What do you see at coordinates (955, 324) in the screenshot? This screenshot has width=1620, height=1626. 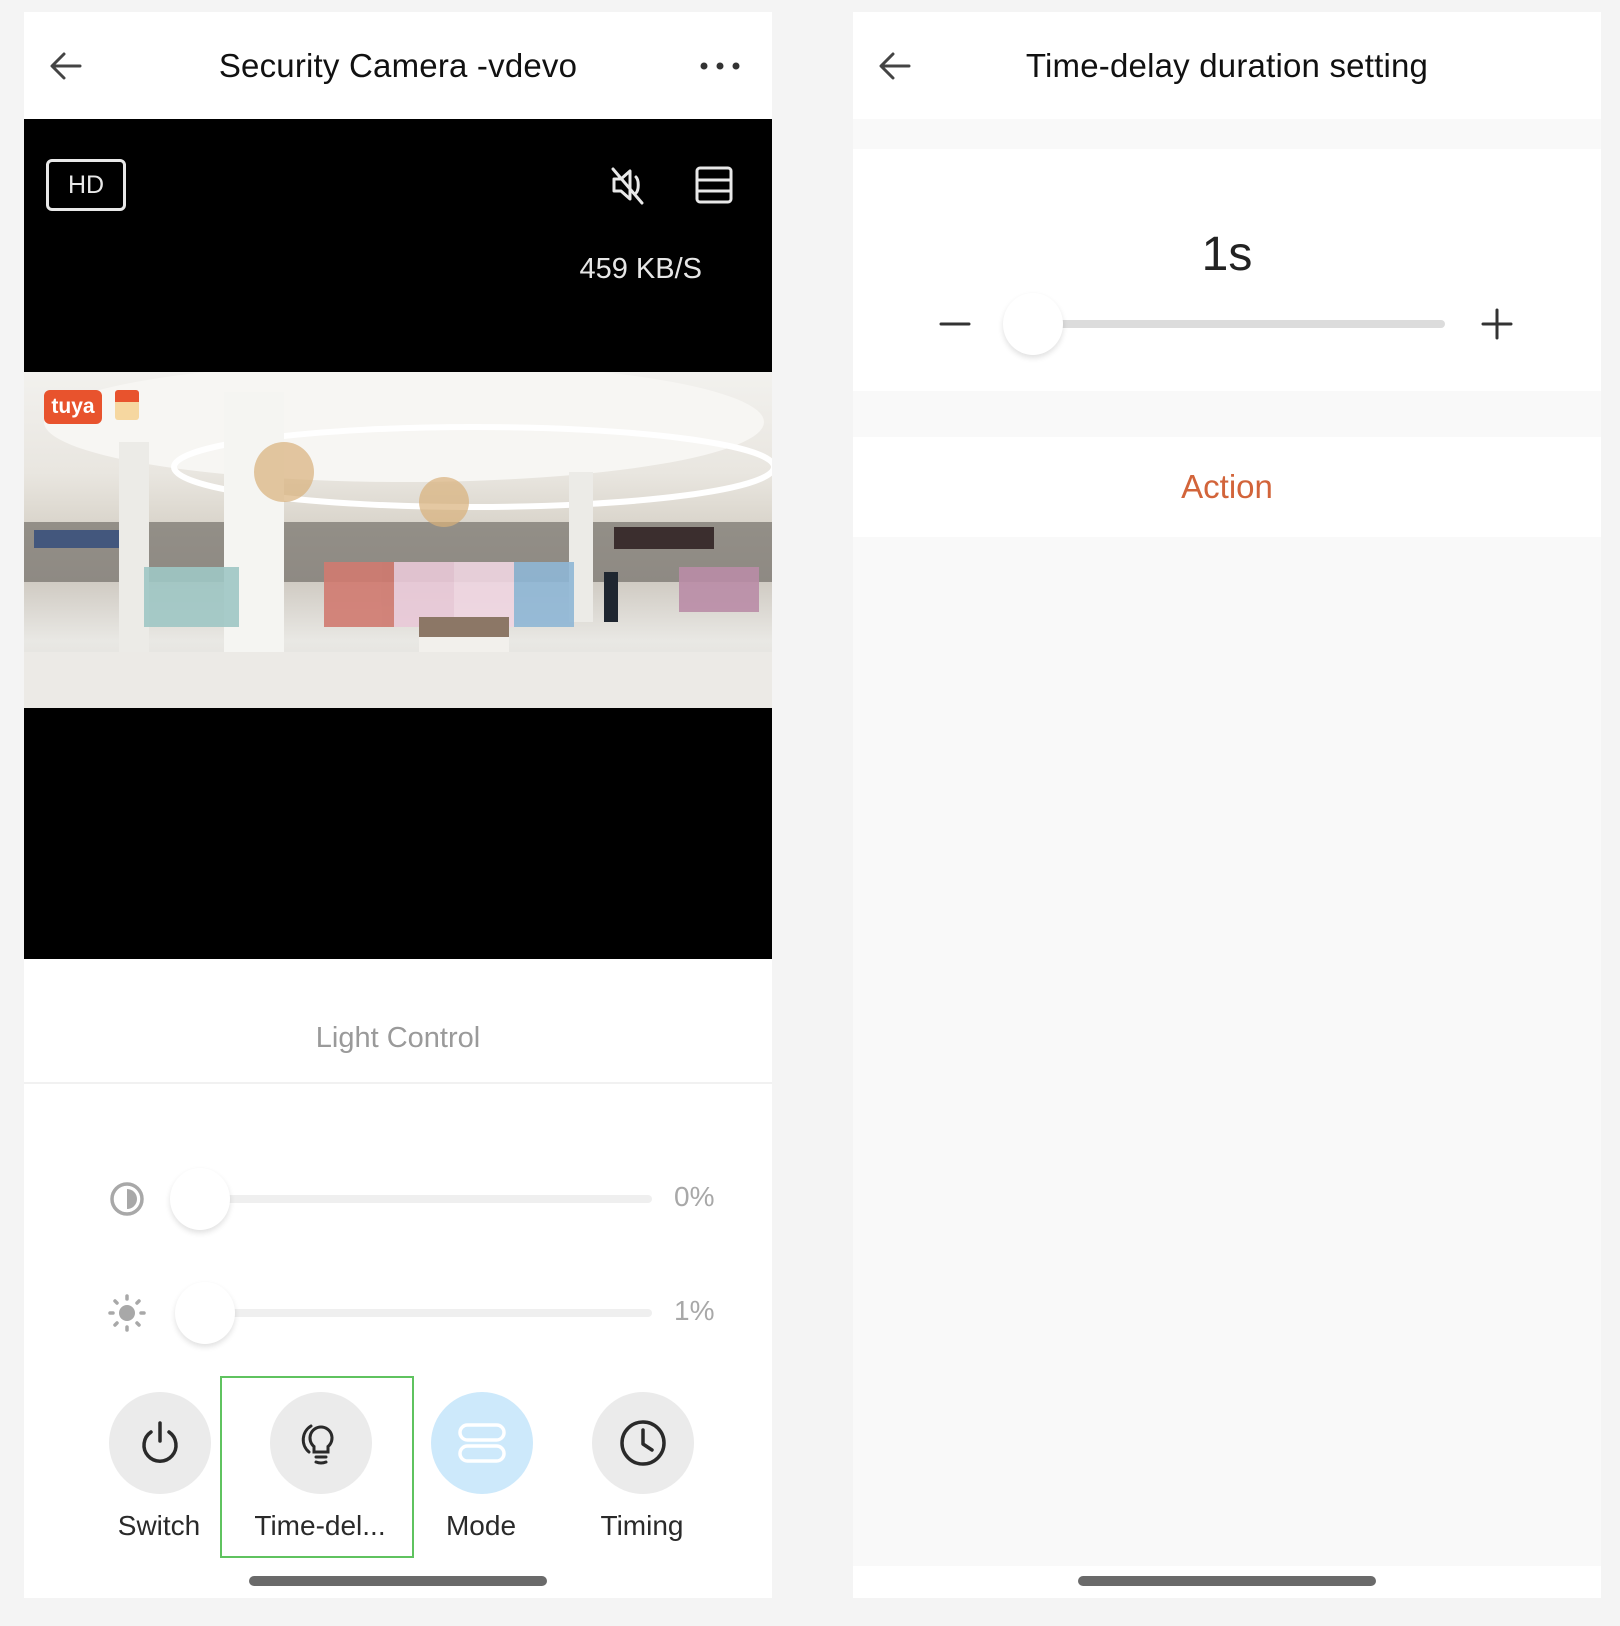 I see `minus-icon` at bounding box center [955, 324].